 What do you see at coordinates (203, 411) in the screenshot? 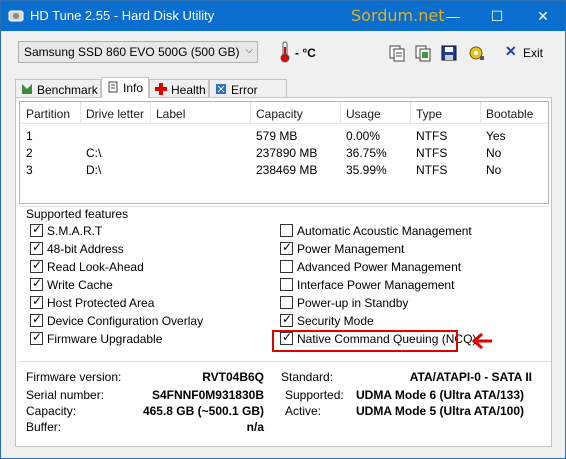
I see `capacity-value: 465.8 GB (~500.1 GB)` at bounding box center [203, 411].